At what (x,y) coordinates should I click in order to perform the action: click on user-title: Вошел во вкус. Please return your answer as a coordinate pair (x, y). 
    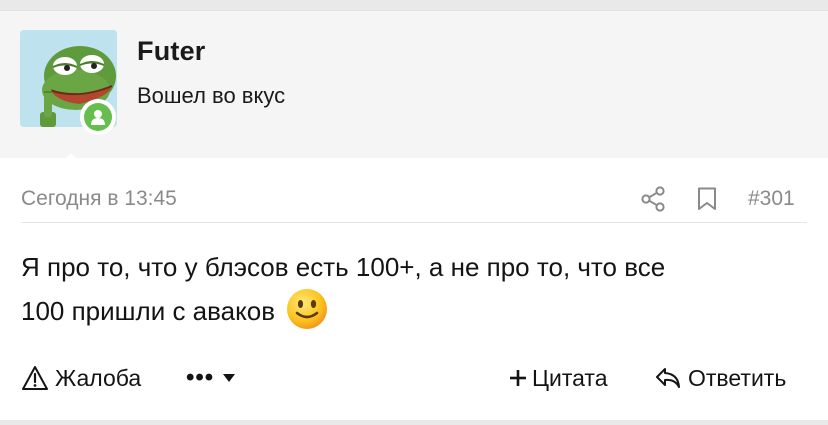
    Looking at the image, I should click on (211, 95).